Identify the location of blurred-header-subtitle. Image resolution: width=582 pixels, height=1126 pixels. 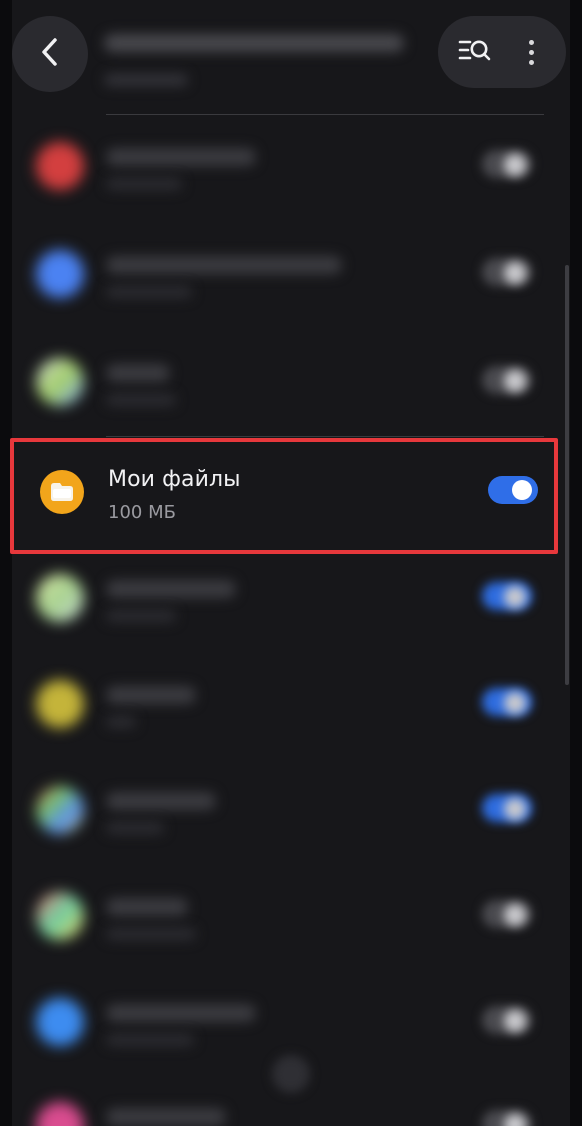
(146, 80).